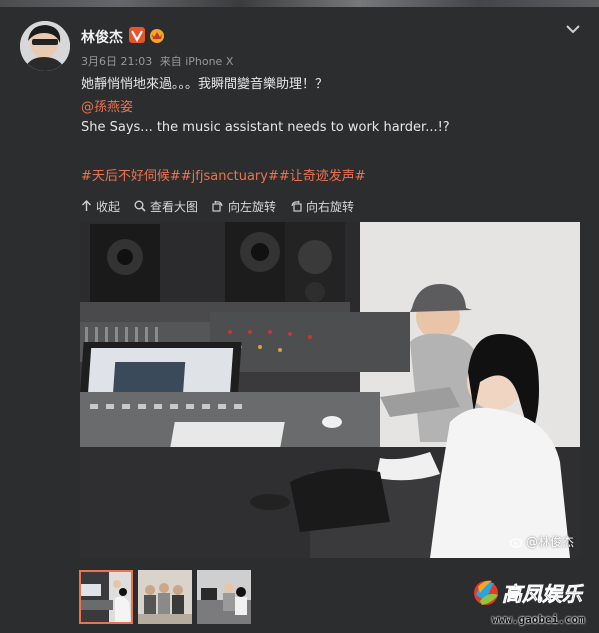 This screenshot has width=599, height=633. Describe the element at coordinates (538, 619) in the screenshot. I see `site-url: www.gaobei.com` at that location.